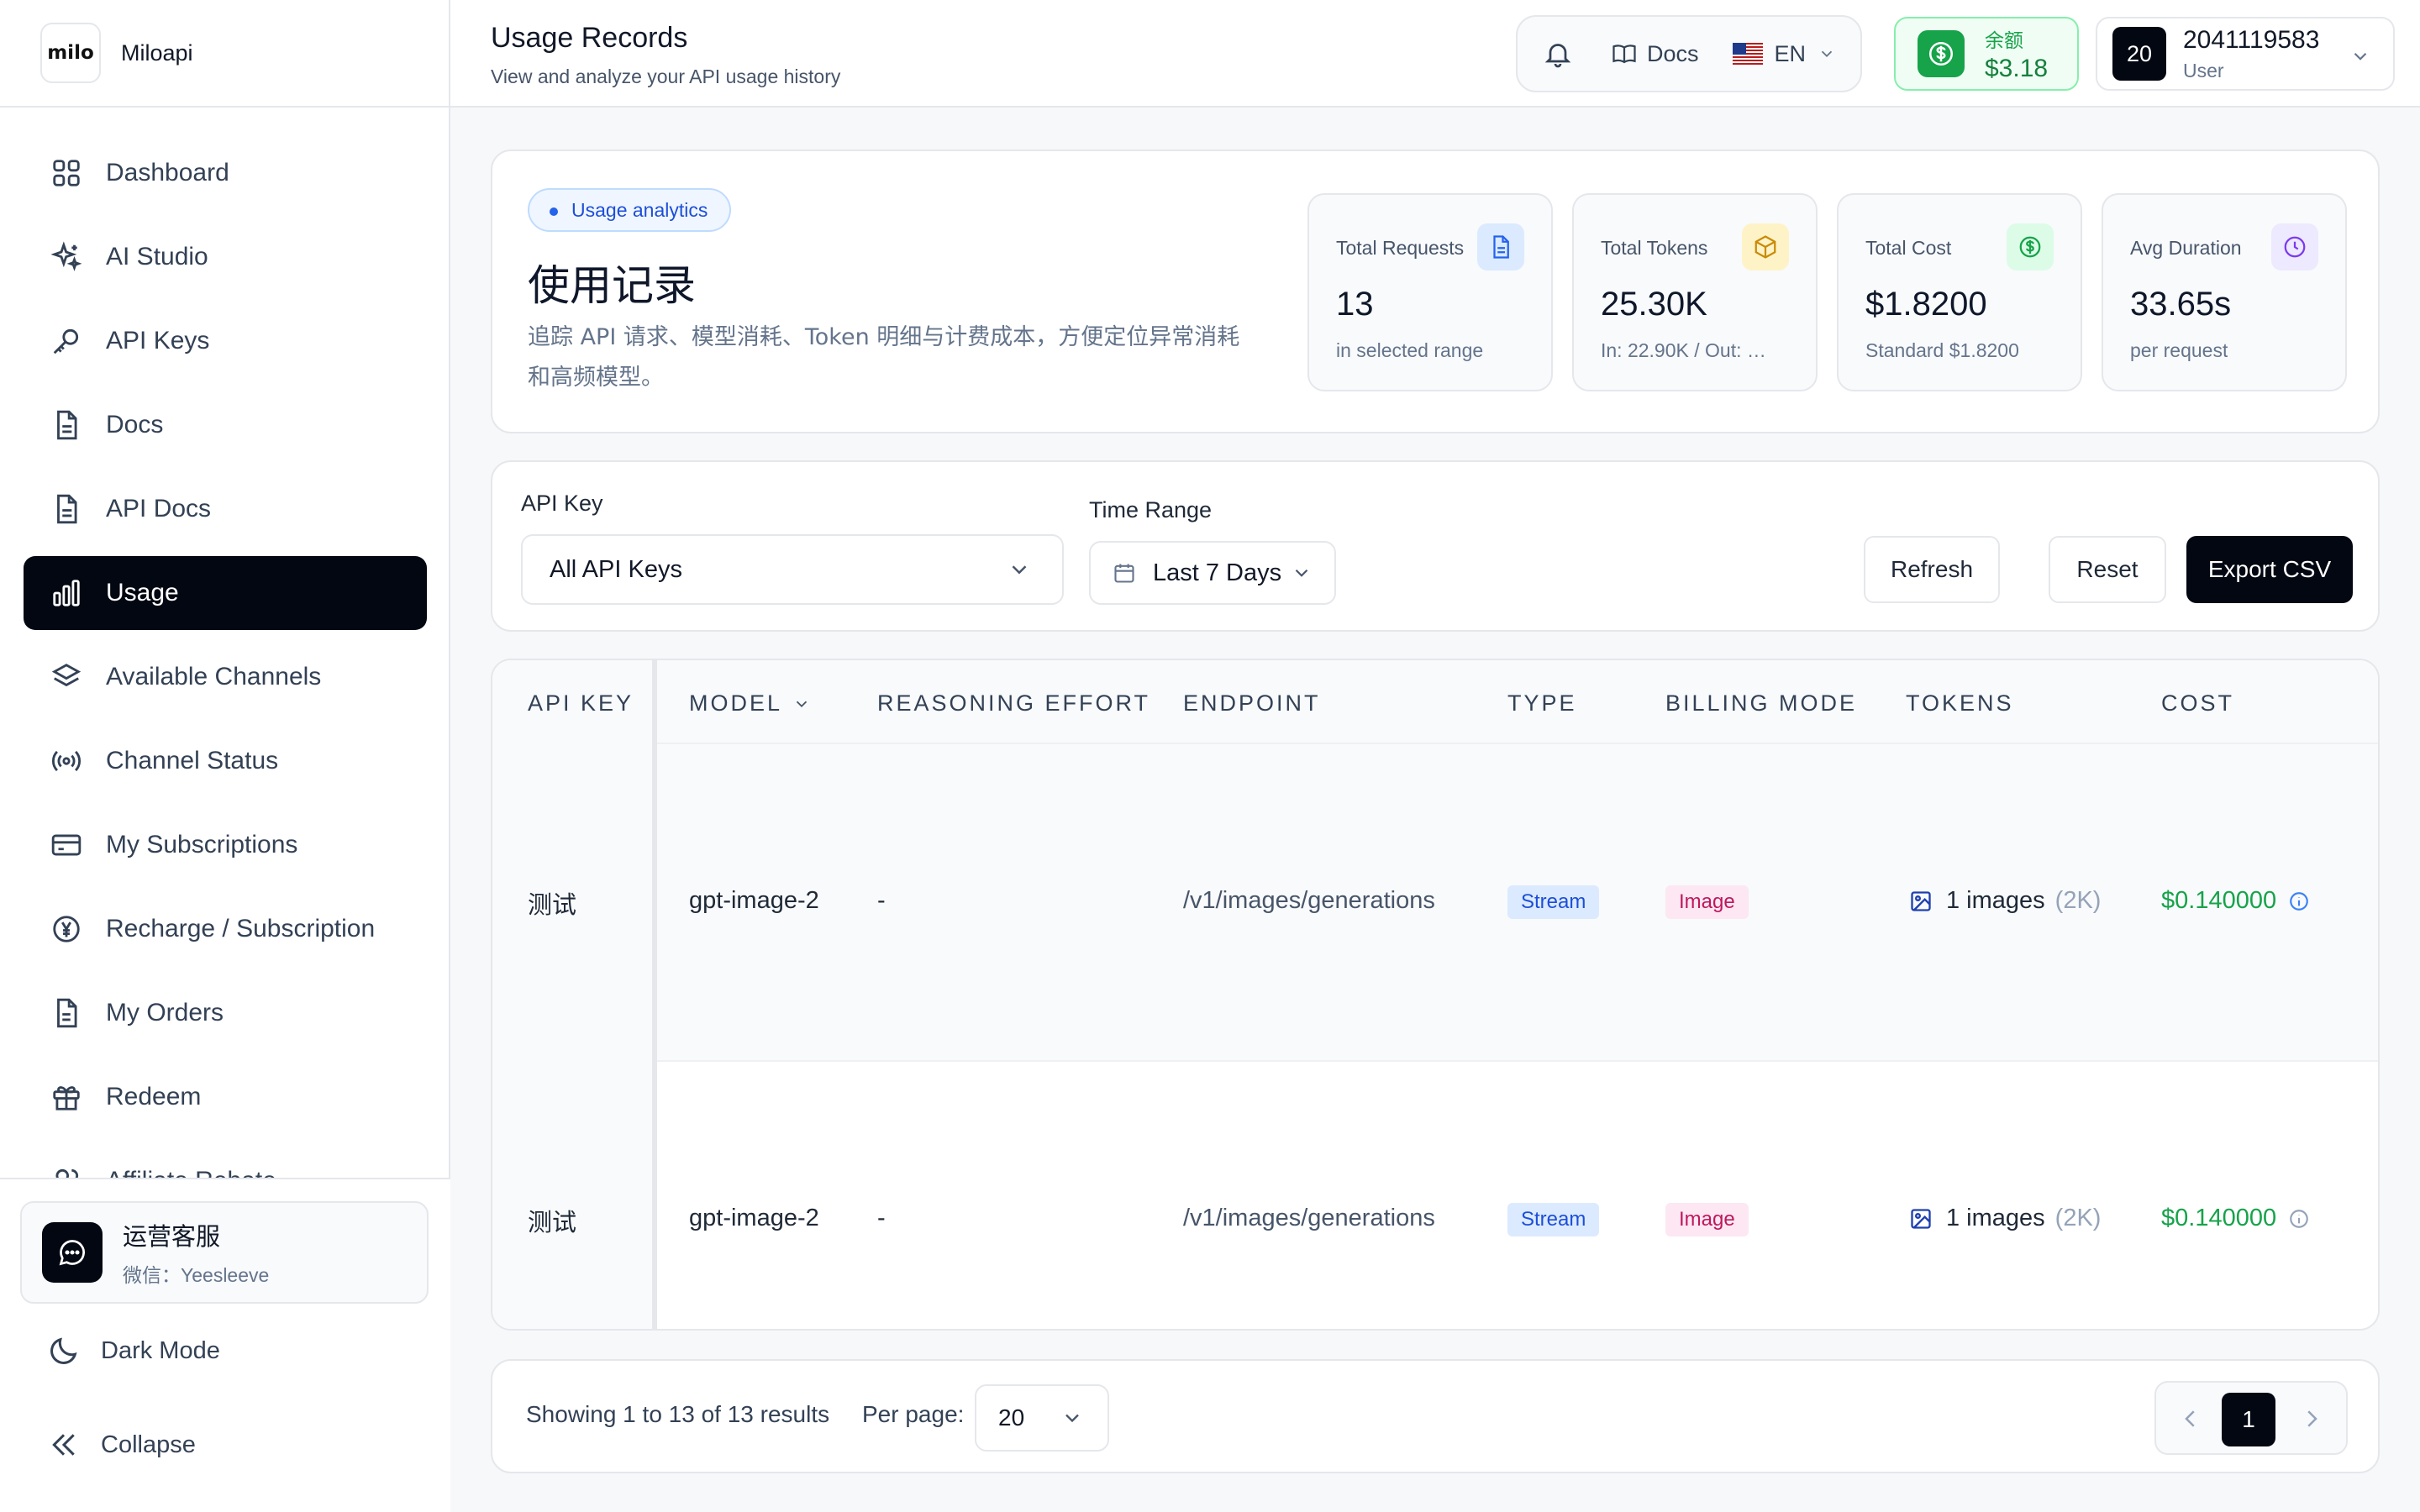  I want to click on chevrons-left-icon, so click(64, 1445).